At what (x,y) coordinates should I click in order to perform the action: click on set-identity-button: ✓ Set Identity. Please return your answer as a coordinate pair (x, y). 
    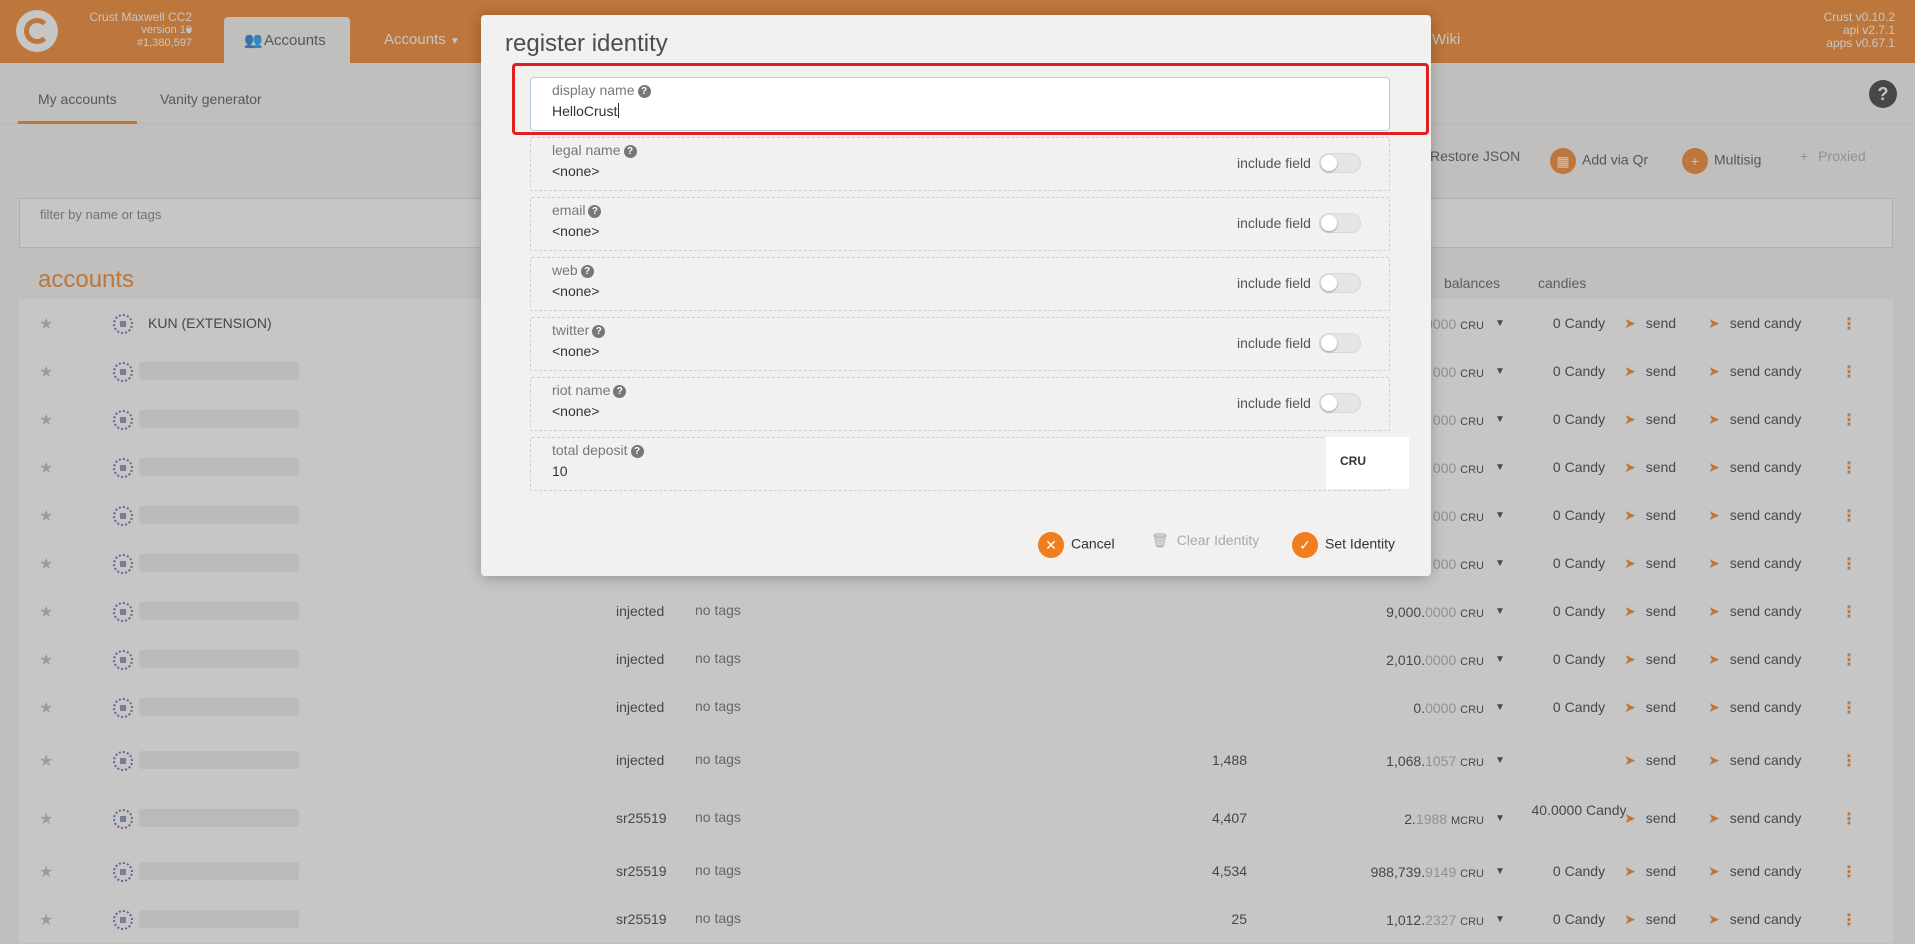
    Looking at the image, I should click on (1343, 545).